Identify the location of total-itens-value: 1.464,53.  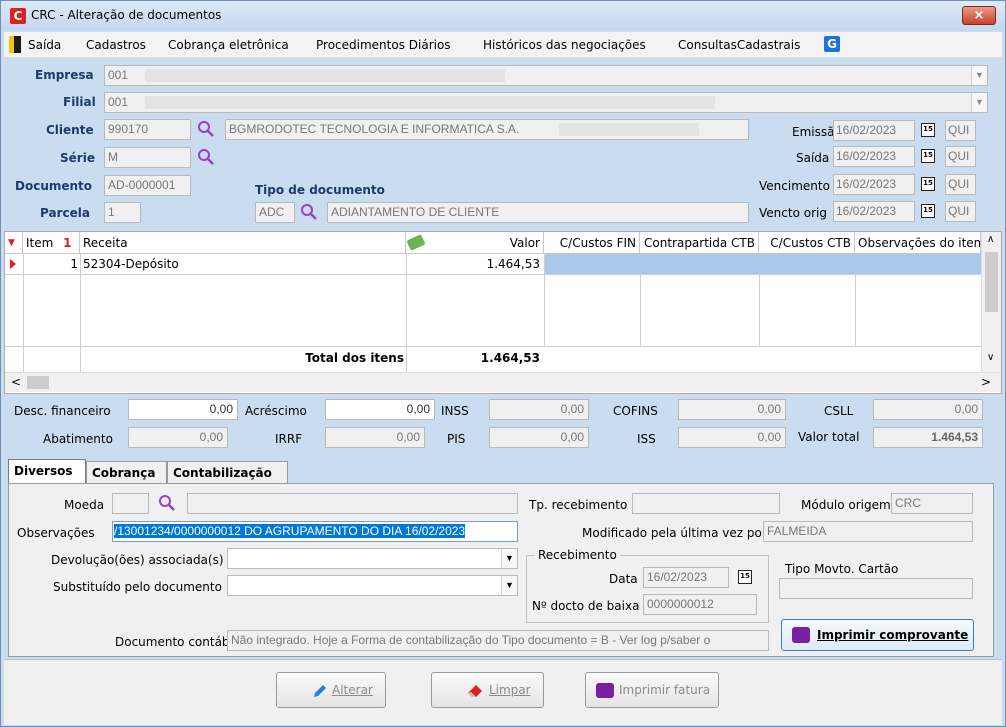
(510, 358).